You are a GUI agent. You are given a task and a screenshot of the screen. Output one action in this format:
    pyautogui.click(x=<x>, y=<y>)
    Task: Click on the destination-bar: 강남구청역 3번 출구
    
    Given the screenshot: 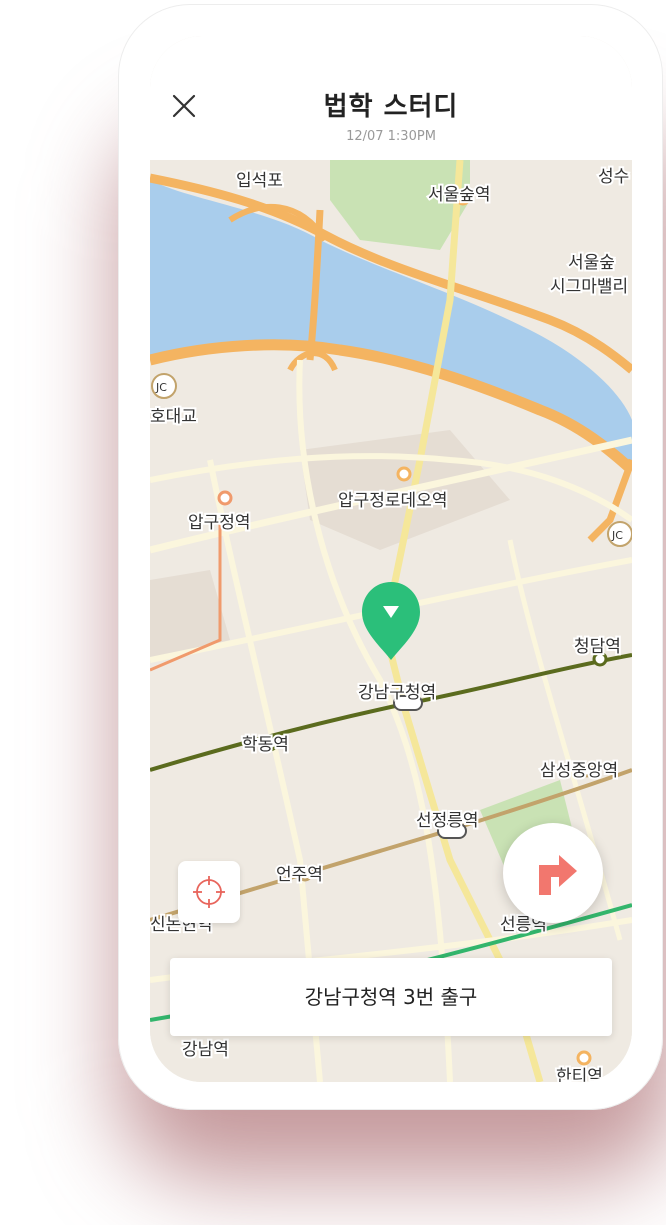 What is the action you would take?
    pyautogui.click(x=391, y=997)
    